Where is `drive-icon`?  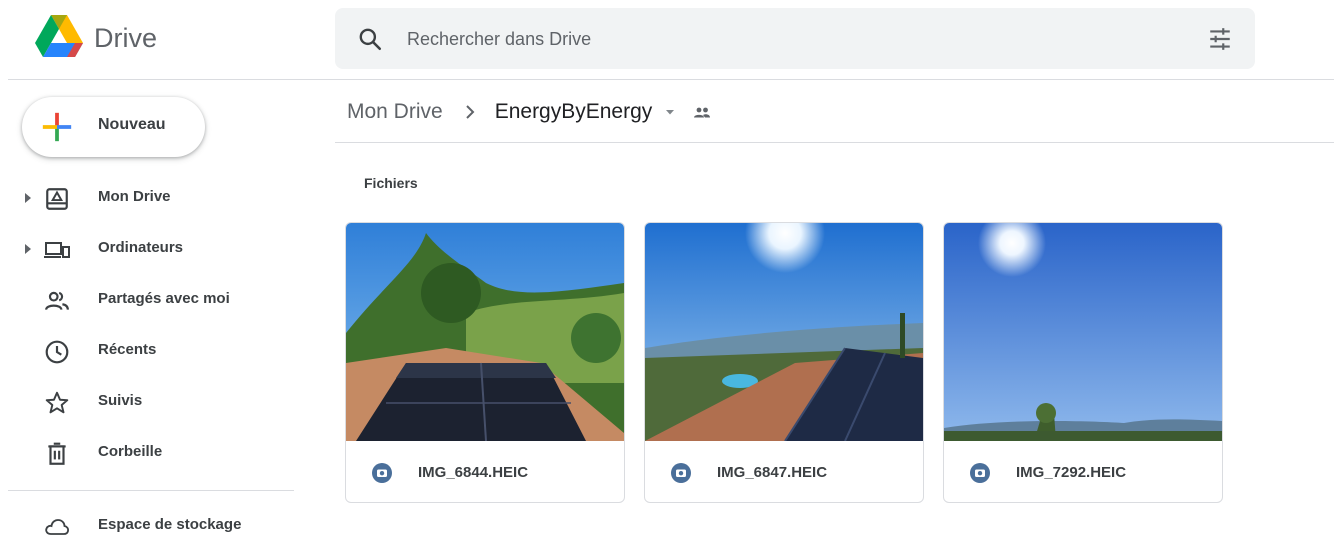
drive-icon is located at coordinates (57, 199).